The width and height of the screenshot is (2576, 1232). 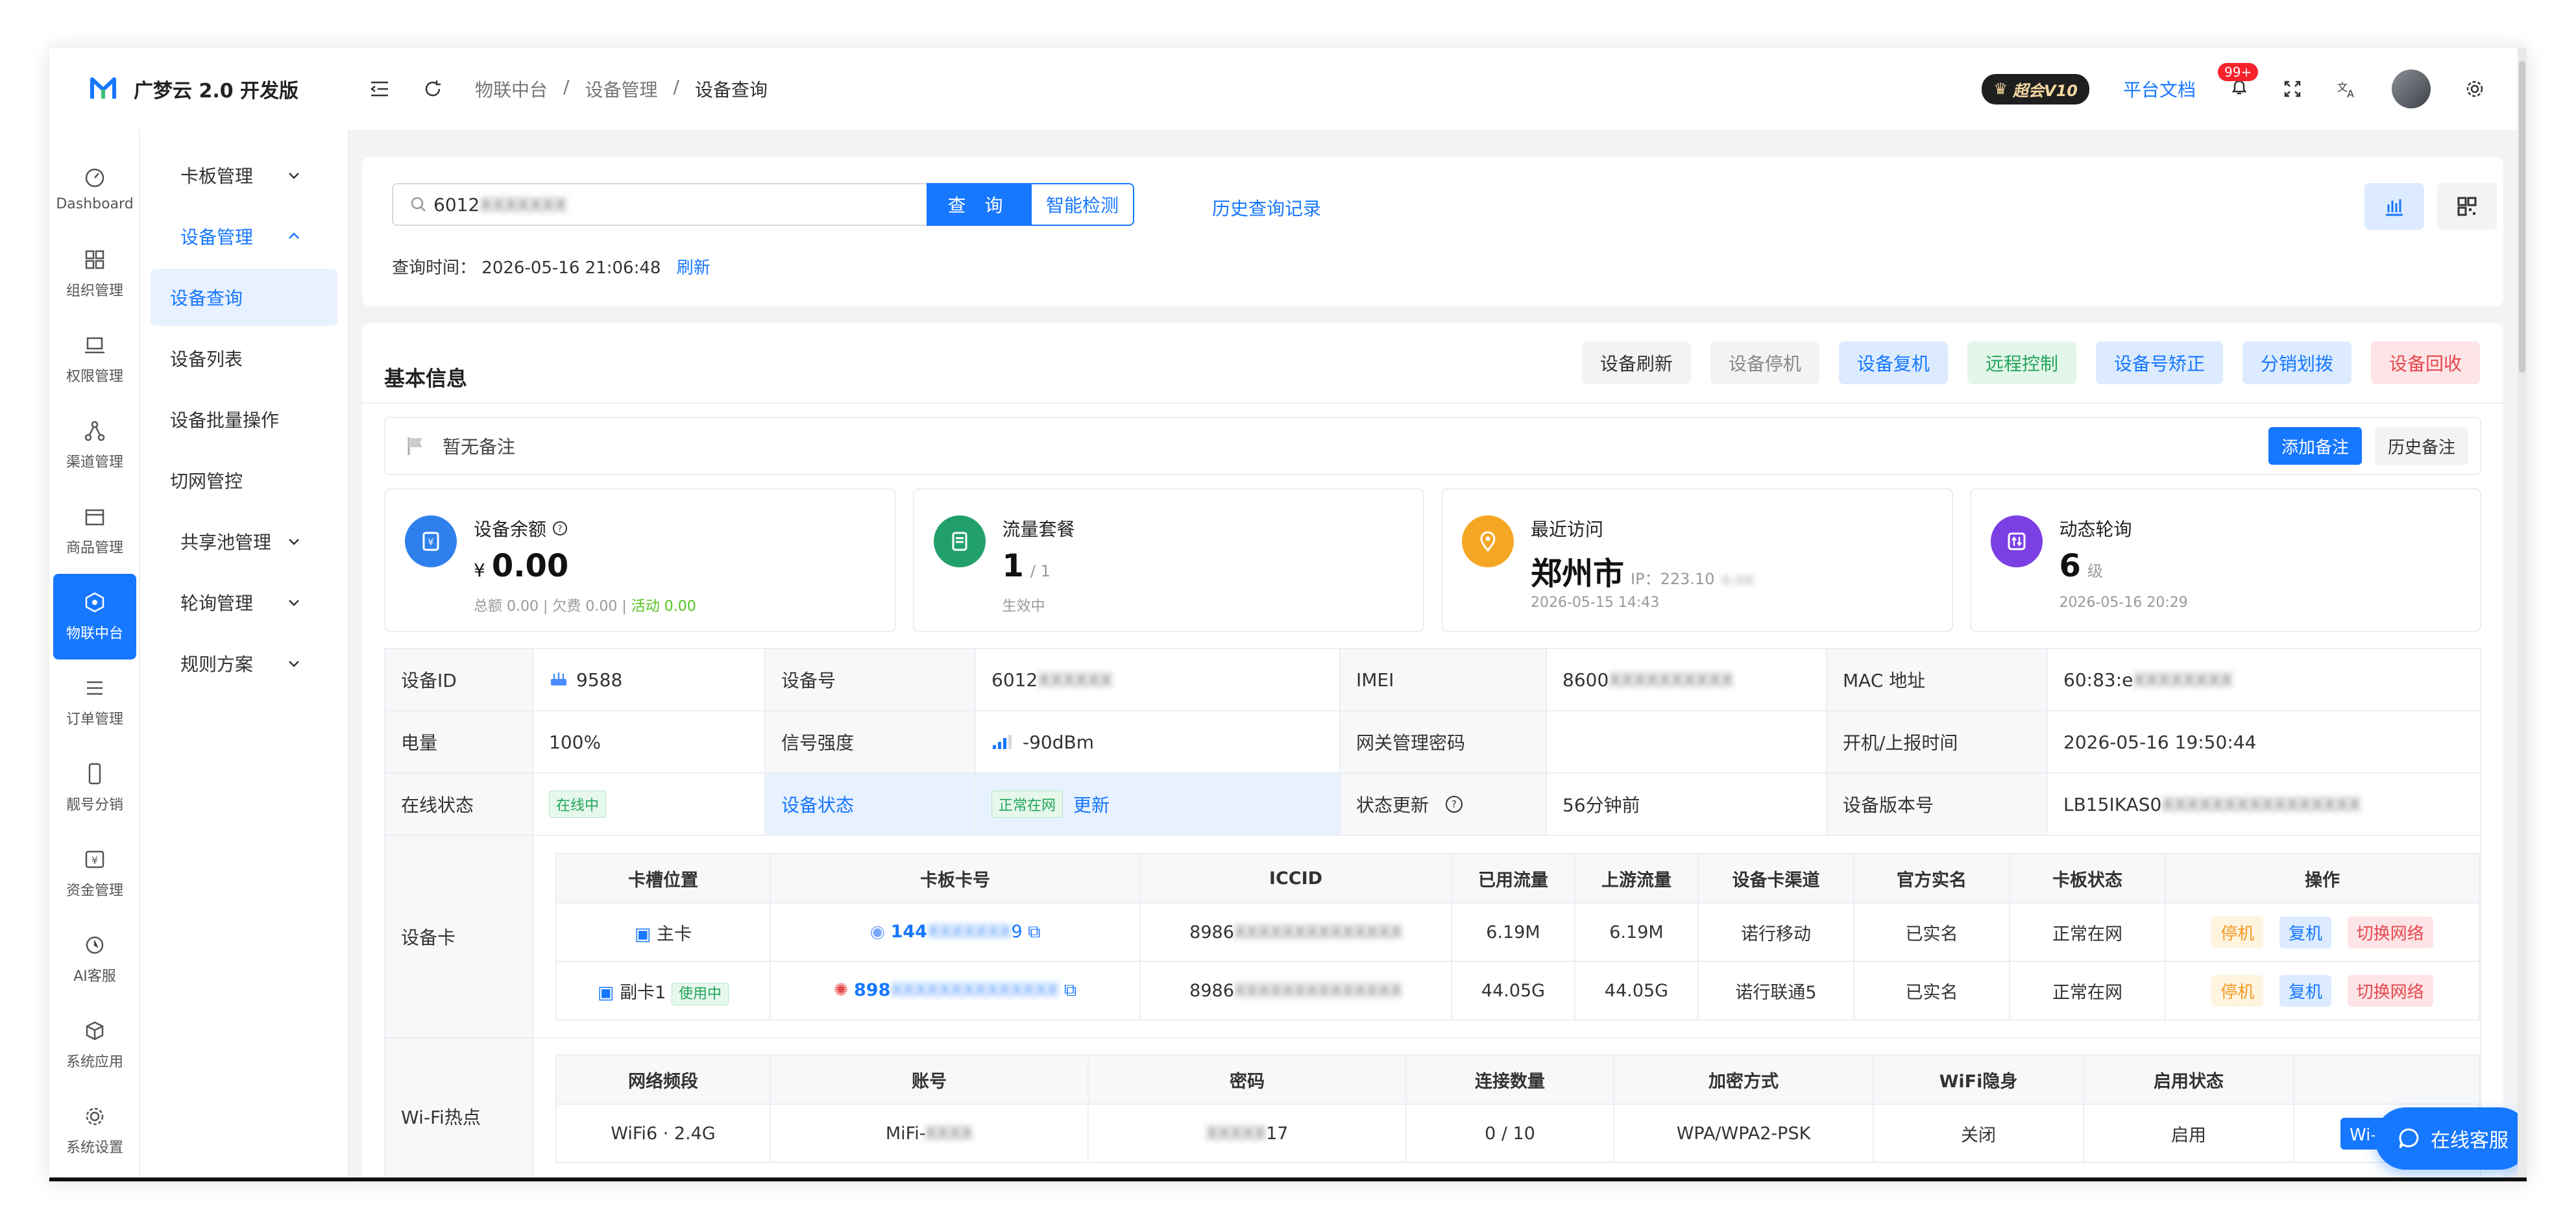 What do you see at coordinates (94, 259) in the screenshot?
I see `grid-icon` at bounding box center [94, 259].